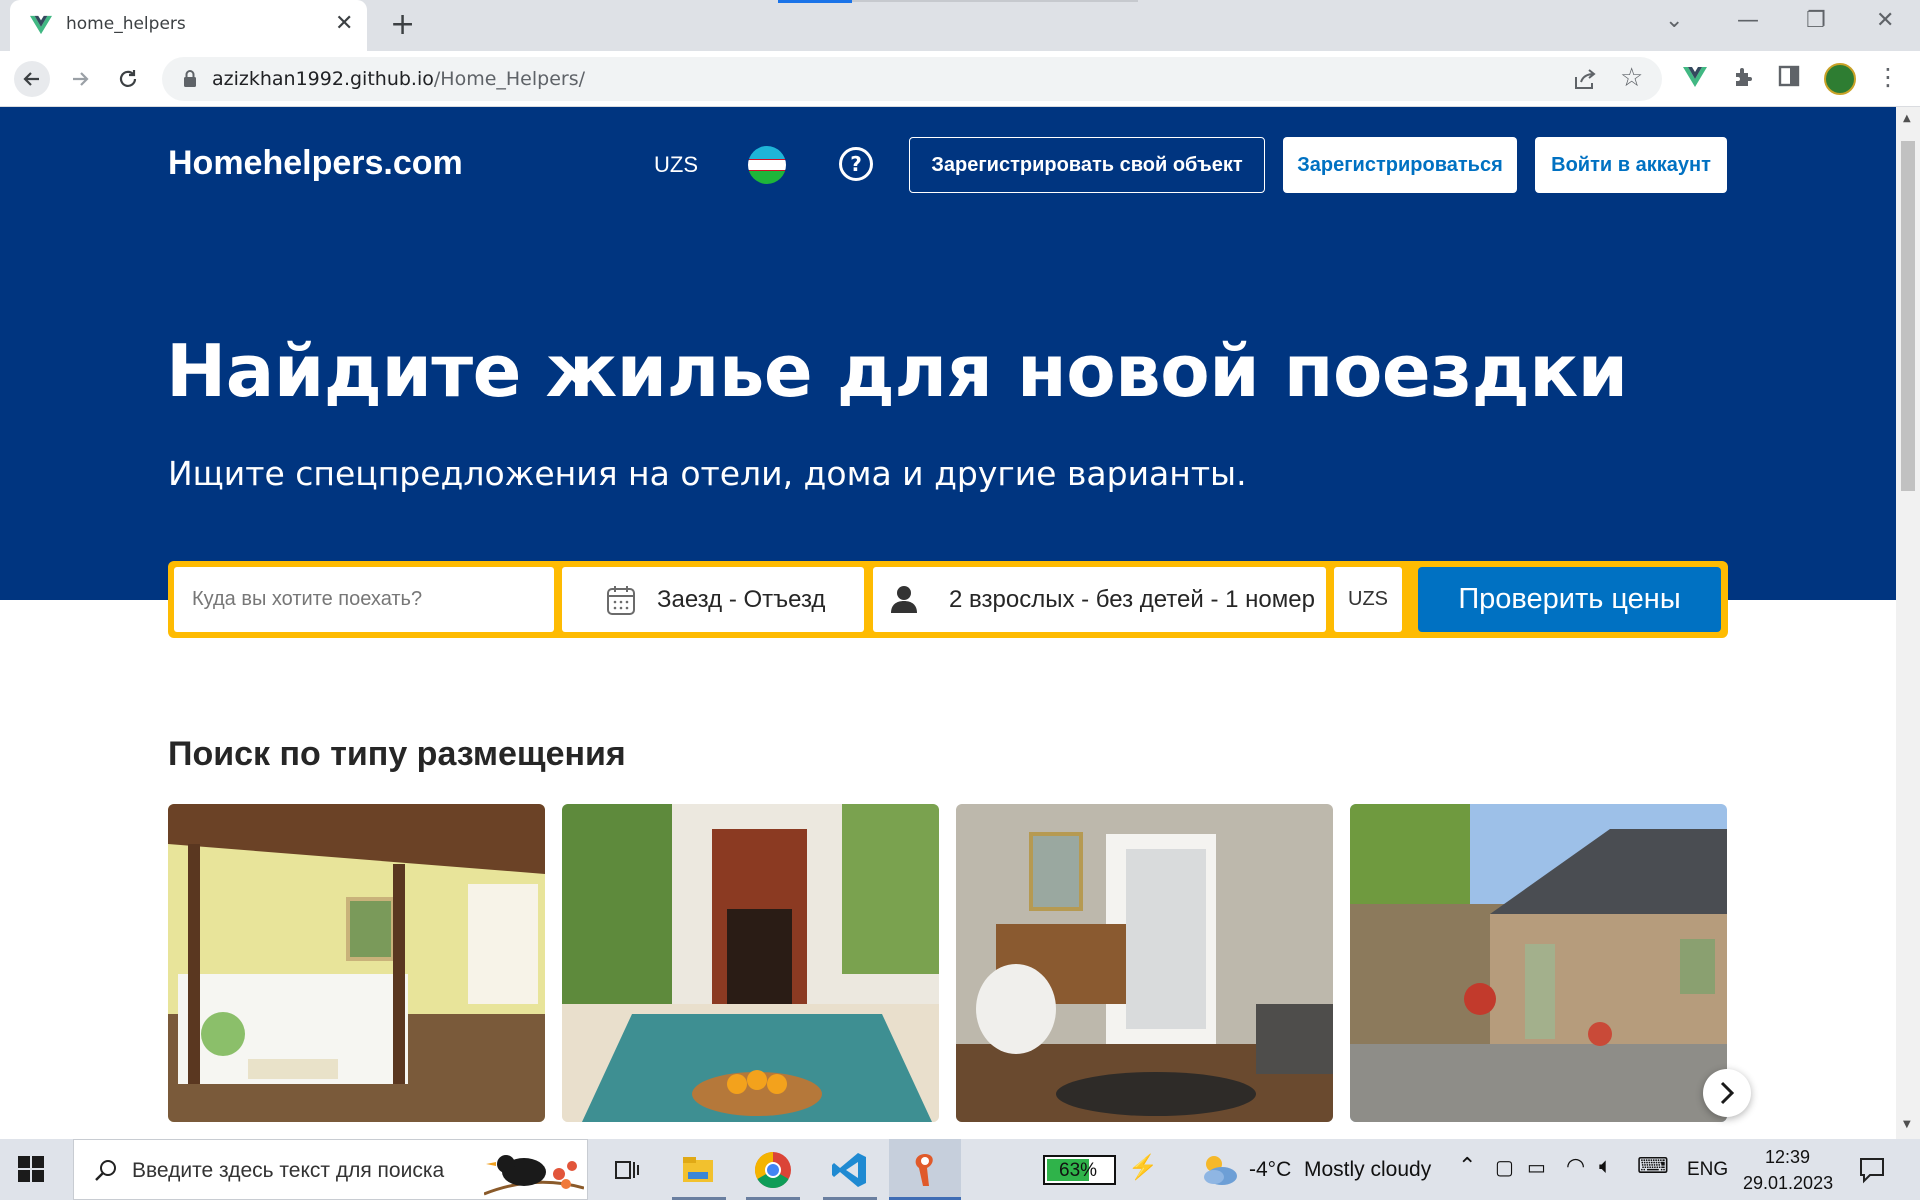 Image resolution: width=1920 pixels, height=1200 pixels. I want to click on stone-cottage-photo, so click(1538, 963).